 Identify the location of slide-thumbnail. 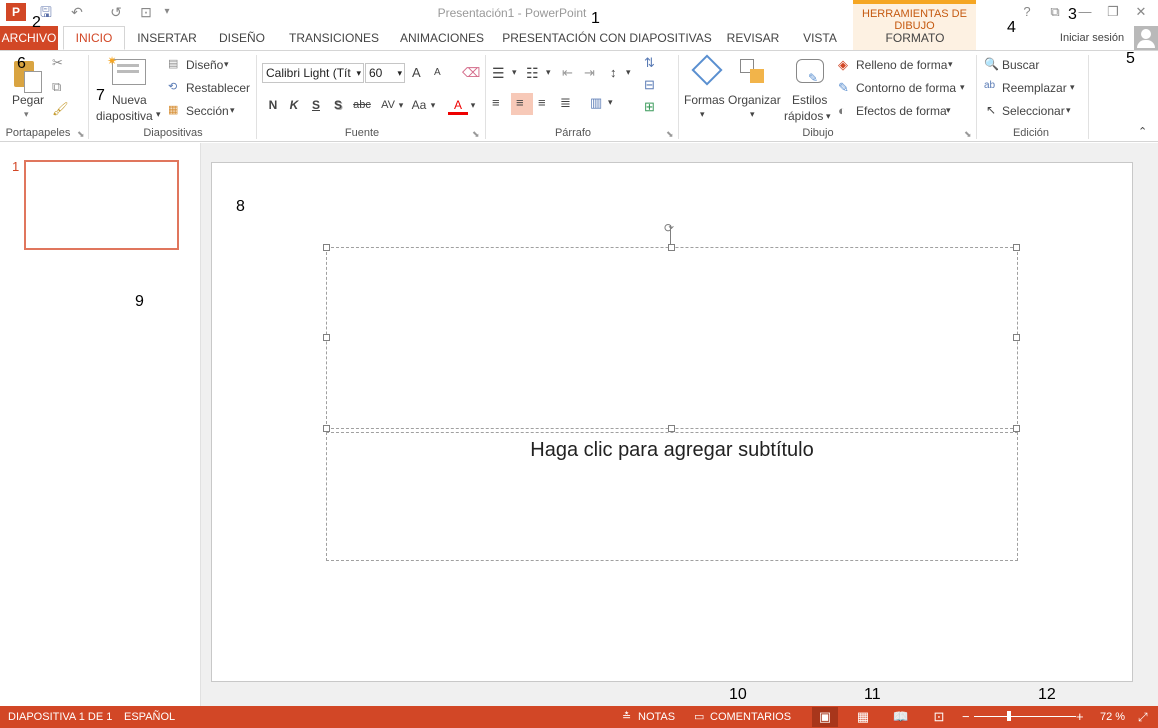
(101, 205).